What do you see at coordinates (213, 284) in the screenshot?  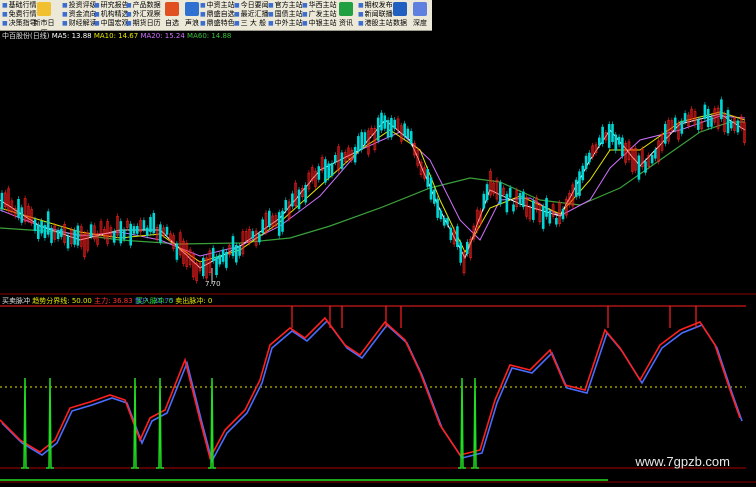 I see `low-price-label: 7.70` at bounding box center [213, 284].